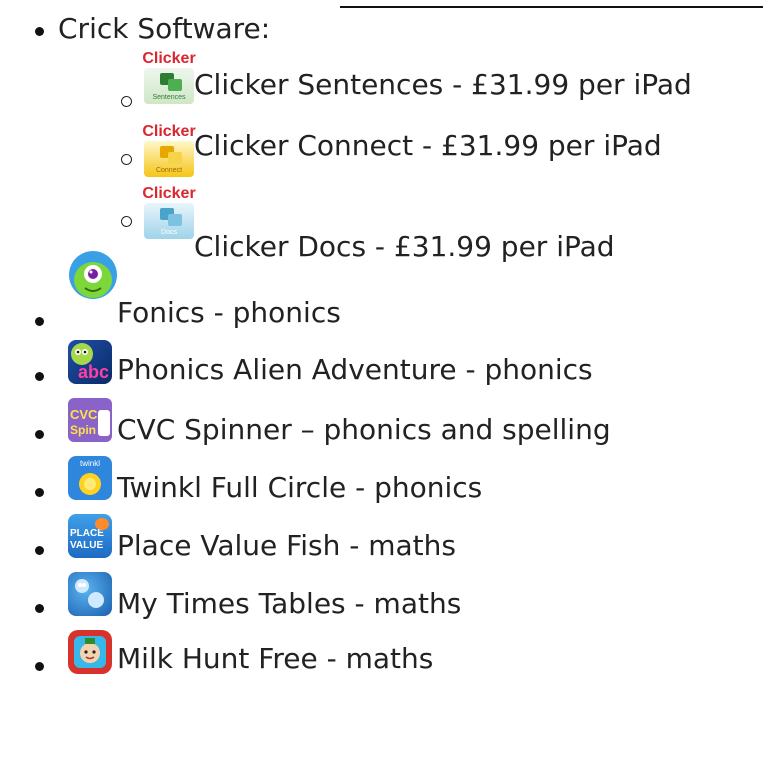  I want to click on milk-hunt-free-icon, so click(90, 652).